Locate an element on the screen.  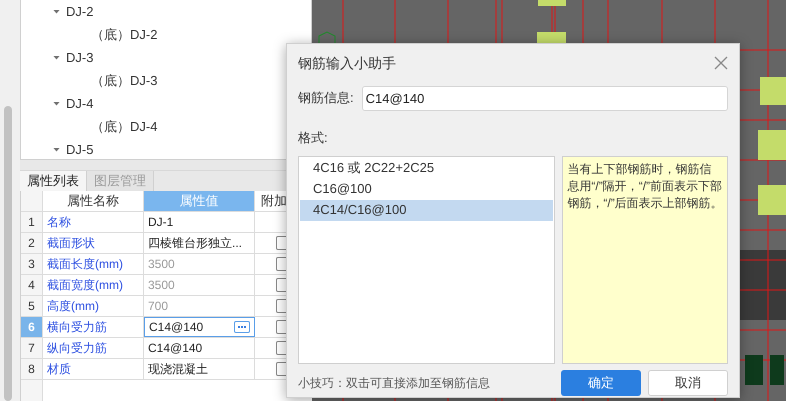
list-item: 4C14/C16@100 is located at coordinates (427, 210).